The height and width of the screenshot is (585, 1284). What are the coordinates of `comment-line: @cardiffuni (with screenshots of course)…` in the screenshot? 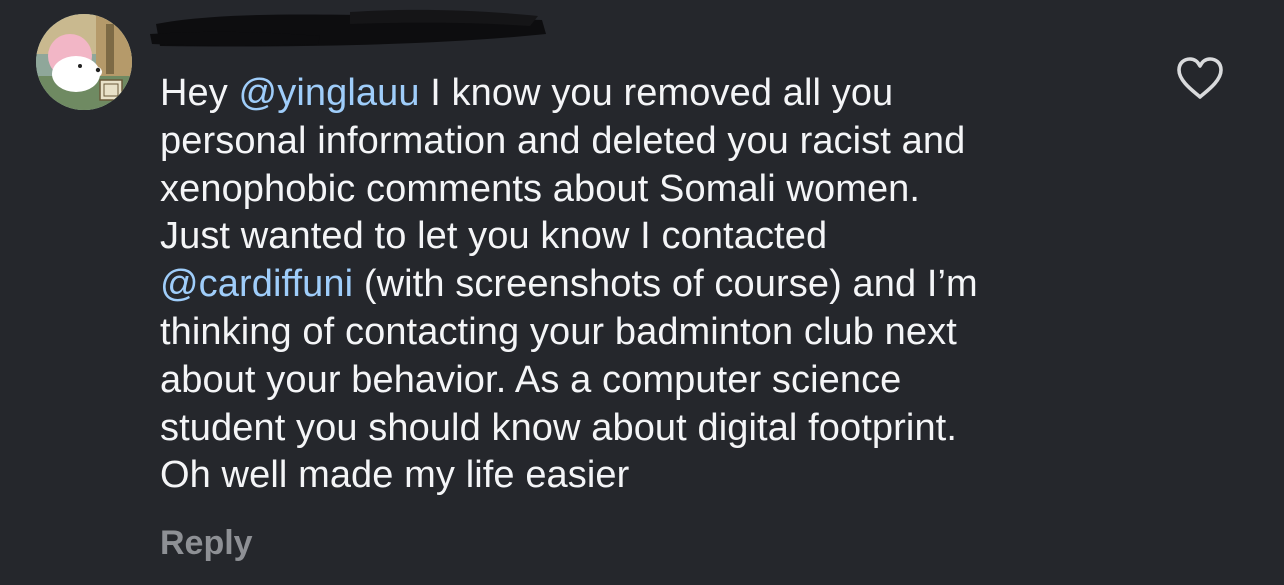 It's located at (650, 285).